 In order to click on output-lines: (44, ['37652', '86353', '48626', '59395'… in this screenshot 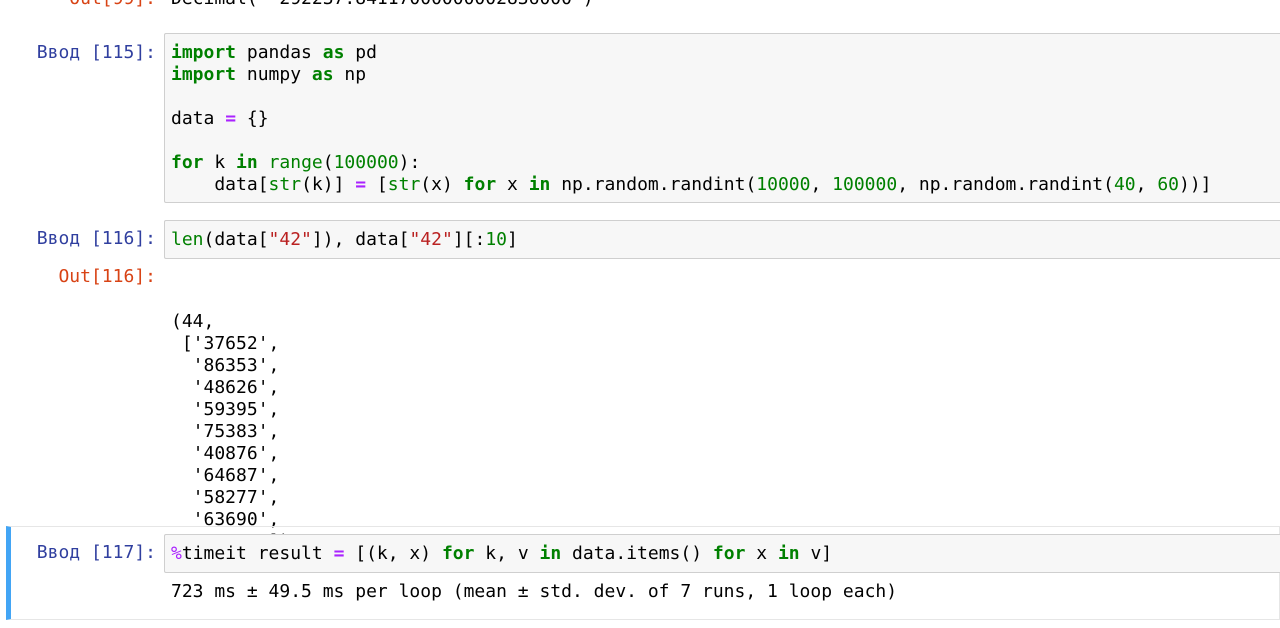, I will do `click(230, 432)`.